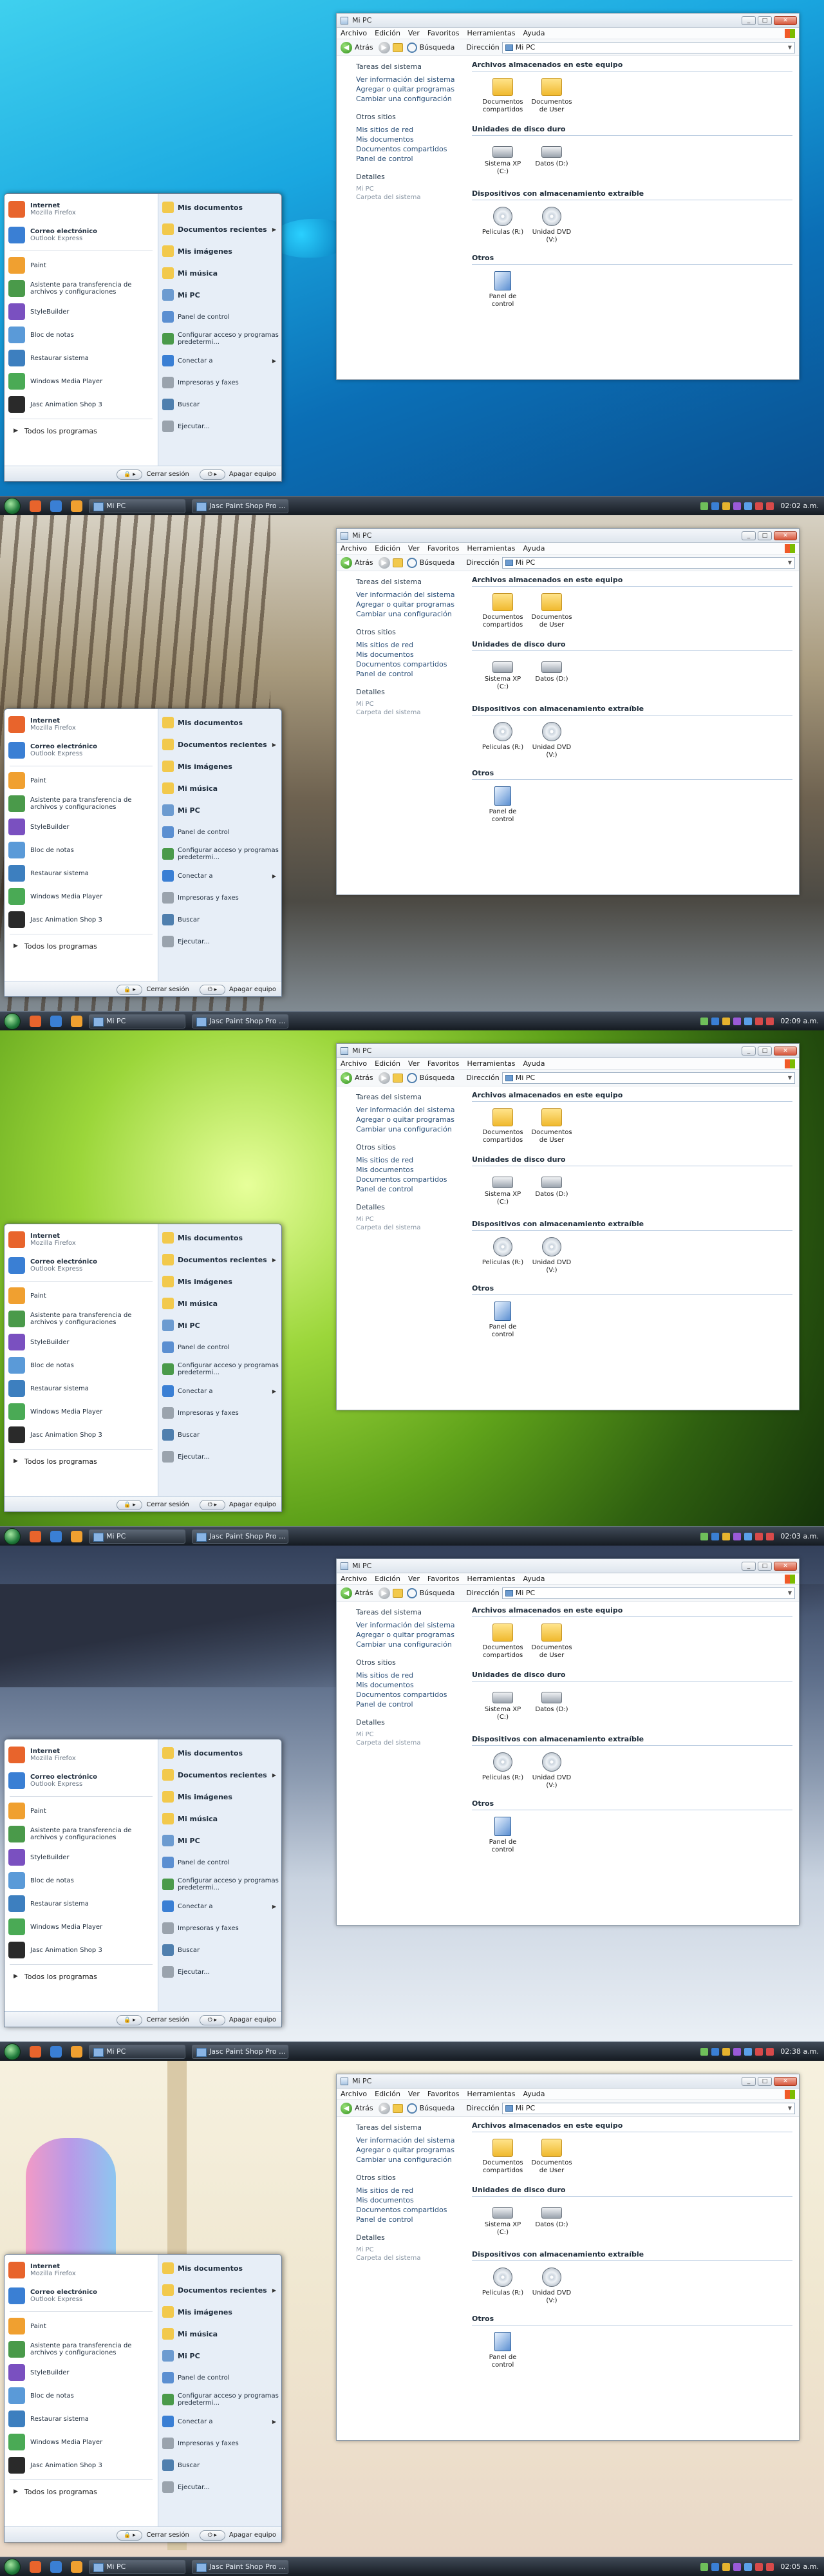  Describe the element at coordinates (130, 2020) in the screenshot. I see `lock-icon: 🔒 ▸` at that location.